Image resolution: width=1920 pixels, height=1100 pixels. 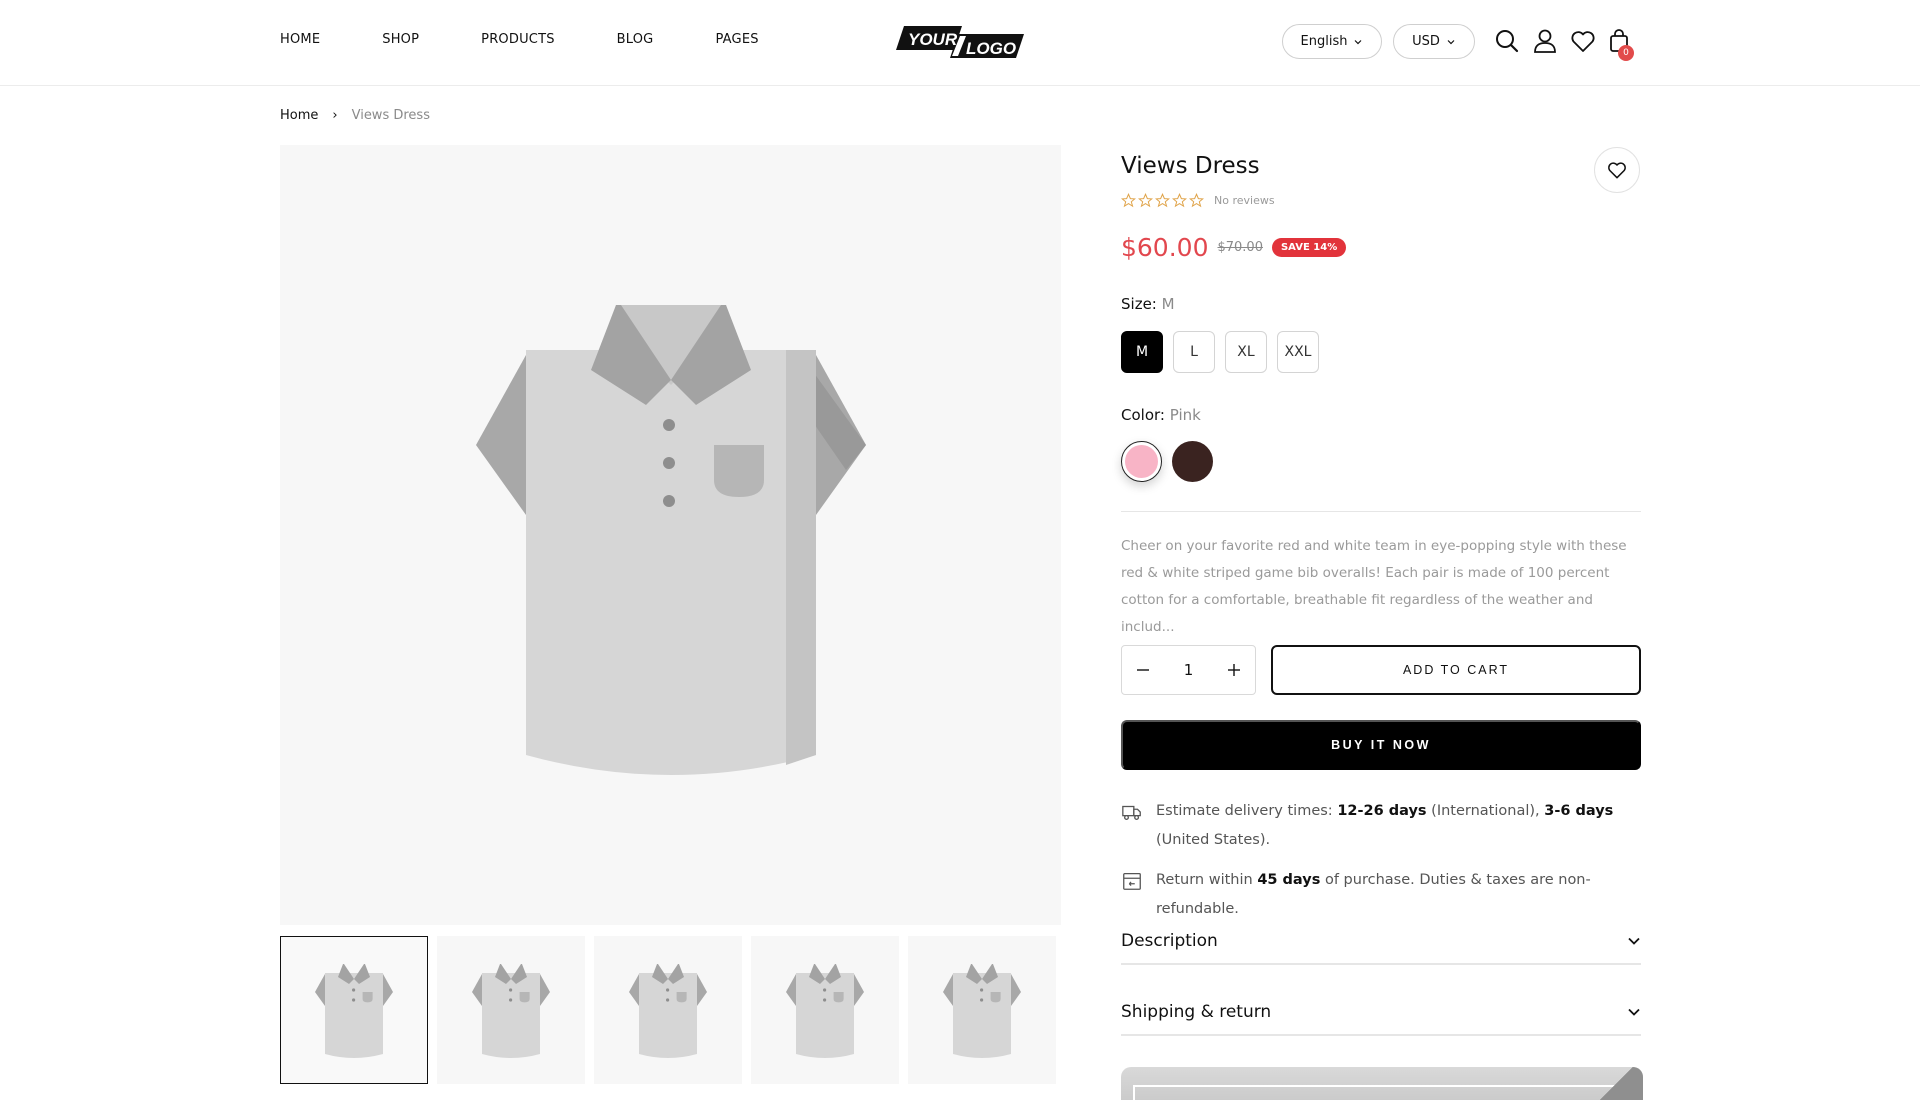 I want to click on cart-count-badge: 0, so click(x=1626, y=53).